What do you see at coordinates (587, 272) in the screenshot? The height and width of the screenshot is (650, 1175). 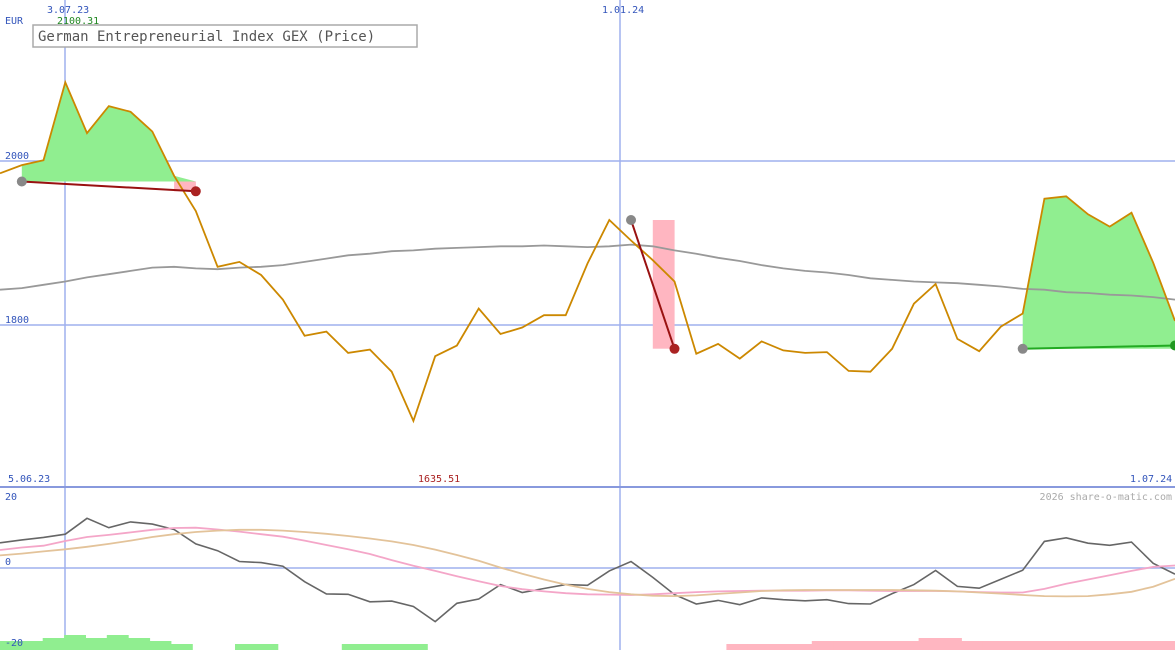 I see `moving-average-line` at bounding box center [587, 272].